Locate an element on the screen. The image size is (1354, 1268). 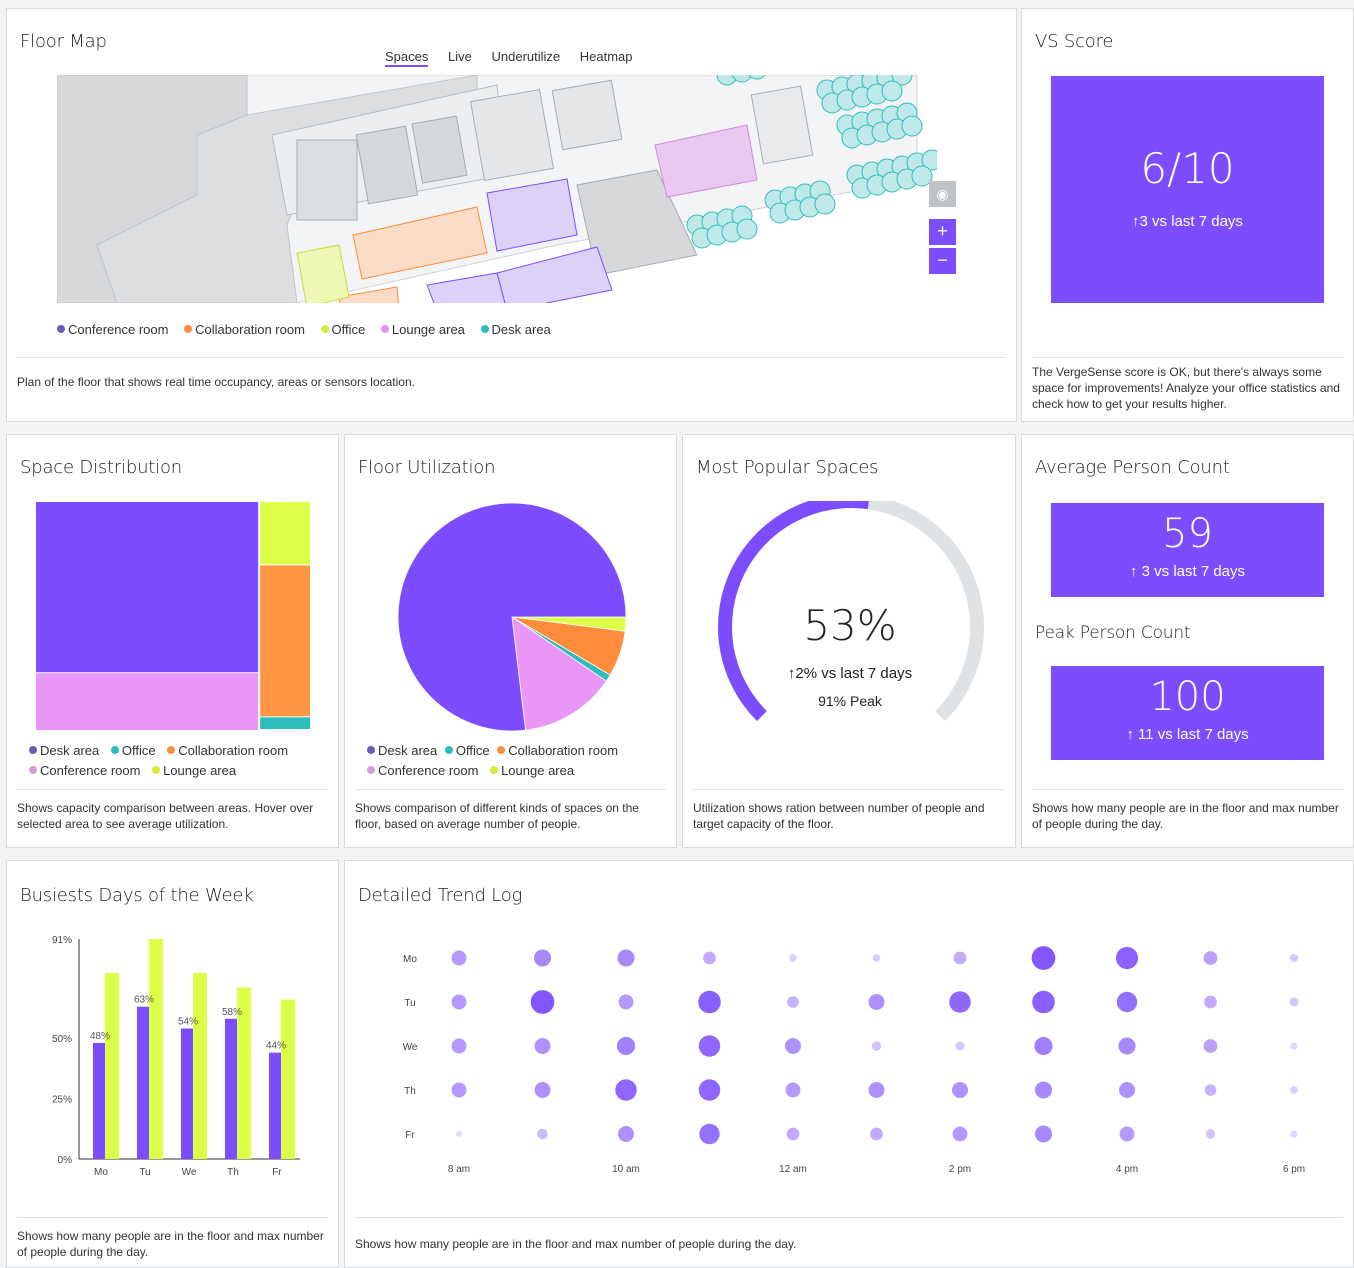
x-tick-label: Th is located at coordinates (233, 1172).